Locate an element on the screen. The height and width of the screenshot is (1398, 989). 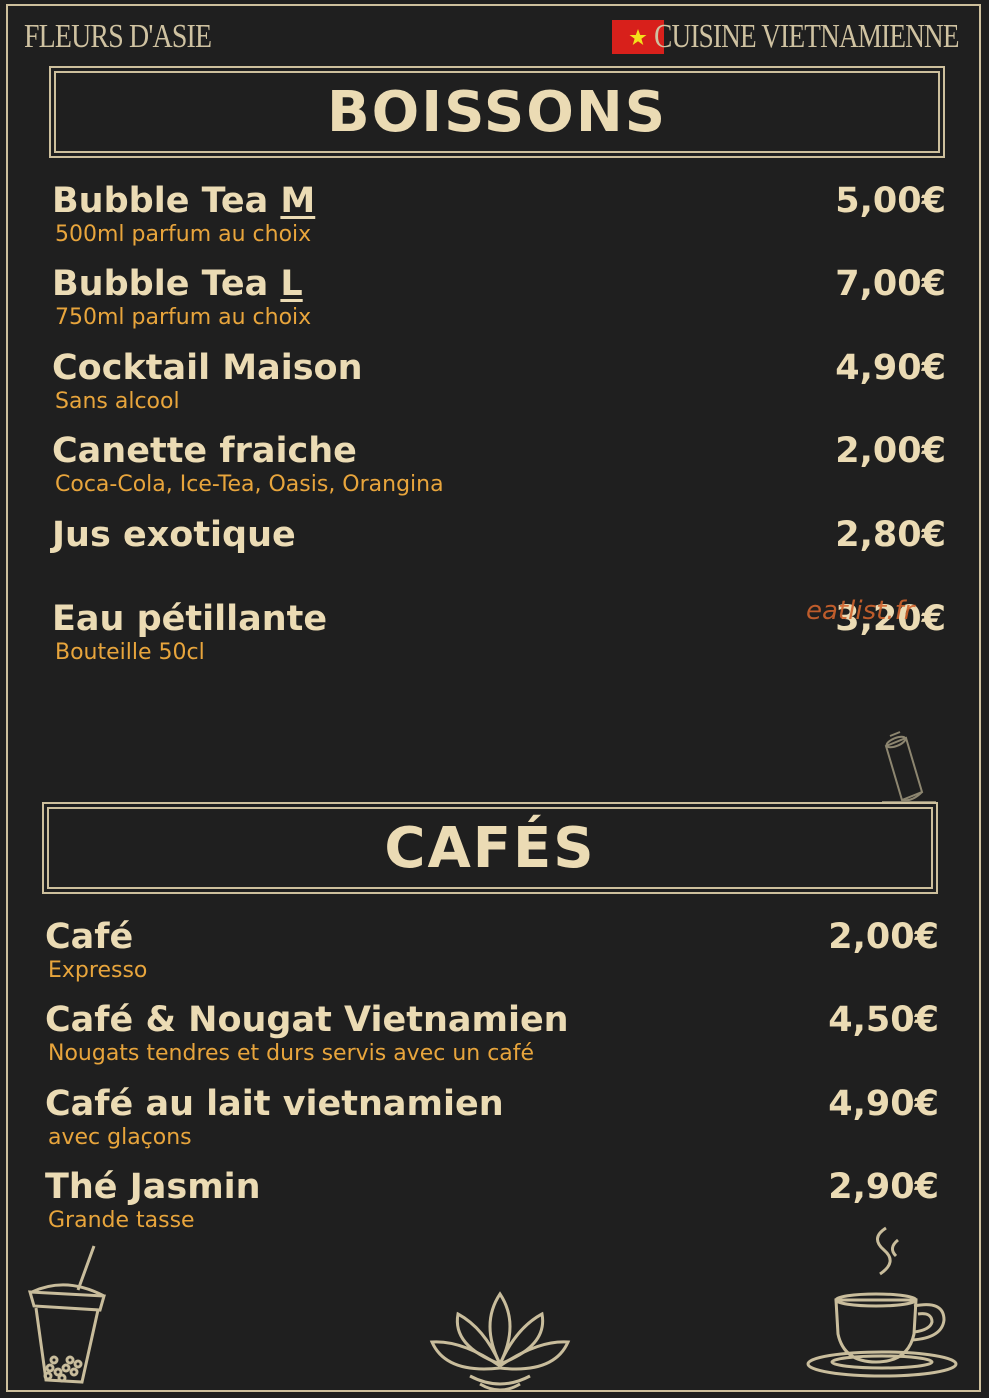
menu-item: Bubble Tea M 500ml parfum au choix is located at coordinates (183, 215).